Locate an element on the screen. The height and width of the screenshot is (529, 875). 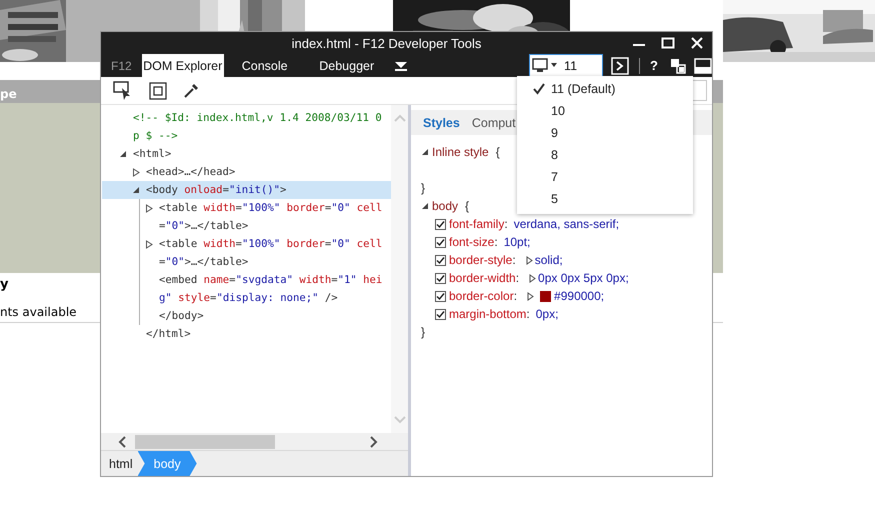
code-line: <html> is located at coordinates (152, 154).